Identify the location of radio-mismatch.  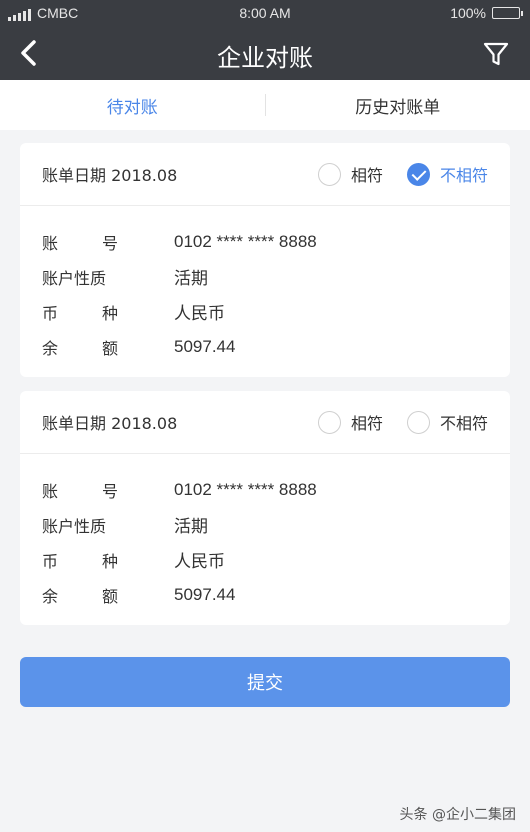
(418, 422).